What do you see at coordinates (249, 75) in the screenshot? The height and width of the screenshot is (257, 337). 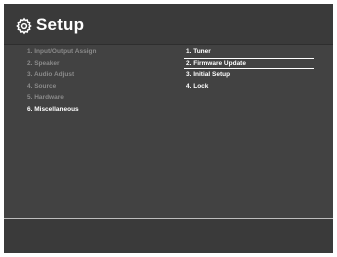 I see `submenu-item-initial-setup: 3. Initial Setup` at bounding box center [249, 75].